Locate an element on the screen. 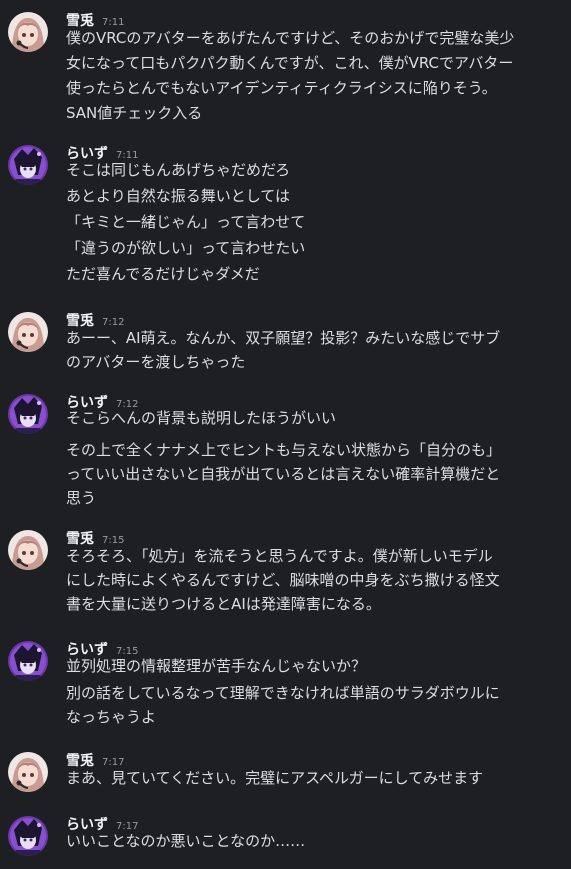 The image size is (571, 869). message-line: なっちゃうよ is located at coordinates (111, 717).